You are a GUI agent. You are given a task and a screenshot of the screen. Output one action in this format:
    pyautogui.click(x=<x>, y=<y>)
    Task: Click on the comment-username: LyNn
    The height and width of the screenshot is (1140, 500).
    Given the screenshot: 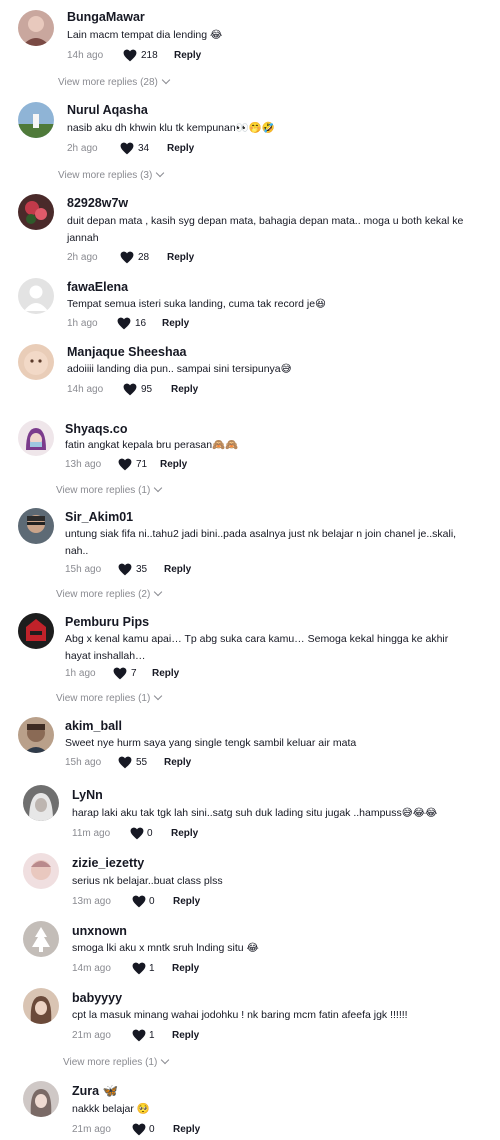 What is the action you would take?
    pyautogui.click(x=87, y=795)
    